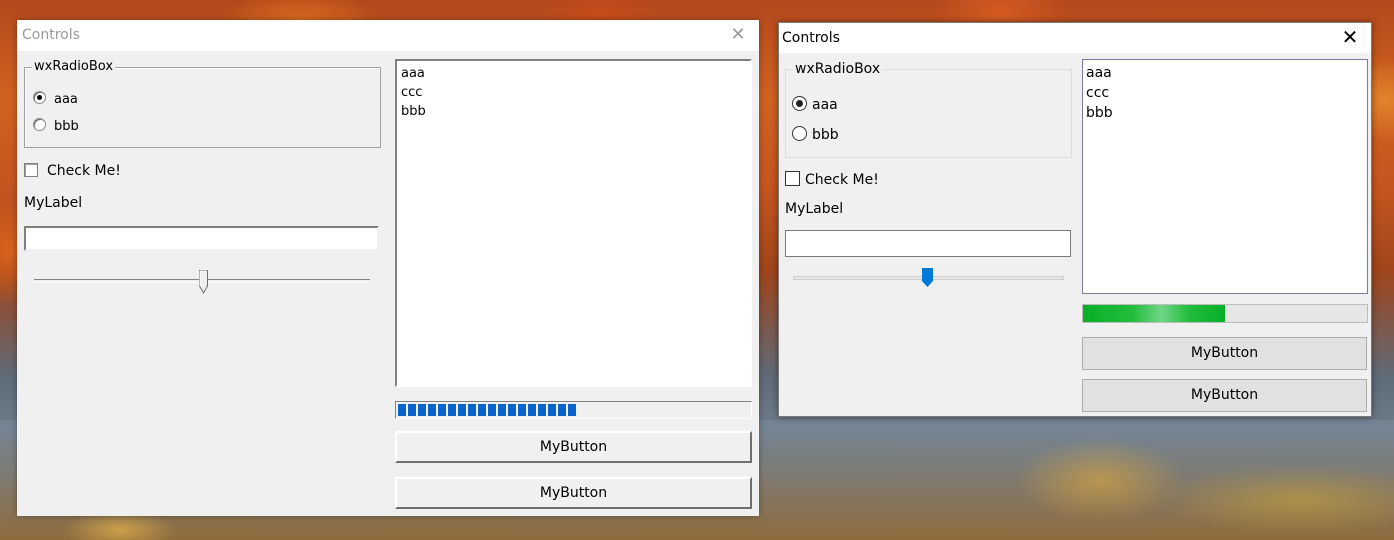 Image resolution: width=1394 pixels, height=540 pixels. I want to click on list-box: aaa ccc bbb, so click(1225, 176).